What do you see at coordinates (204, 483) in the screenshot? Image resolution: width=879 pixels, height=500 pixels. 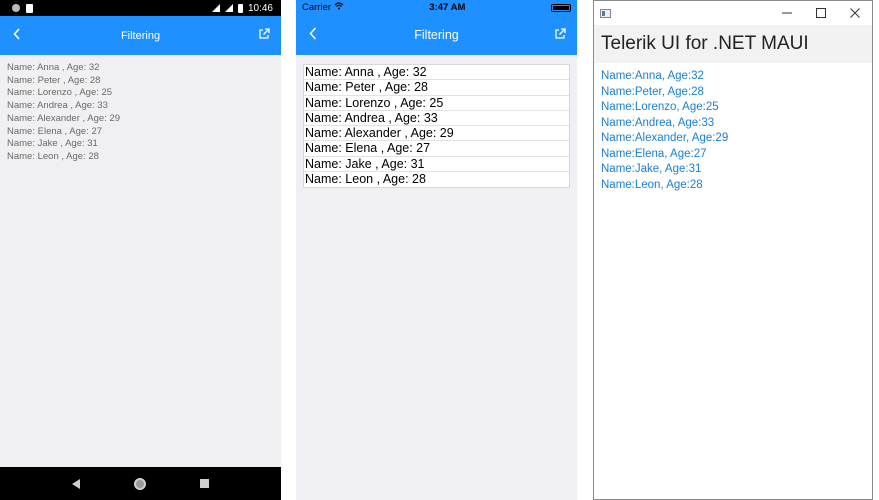 I see `nav-recents-icon` at bounding box center [204, 483].